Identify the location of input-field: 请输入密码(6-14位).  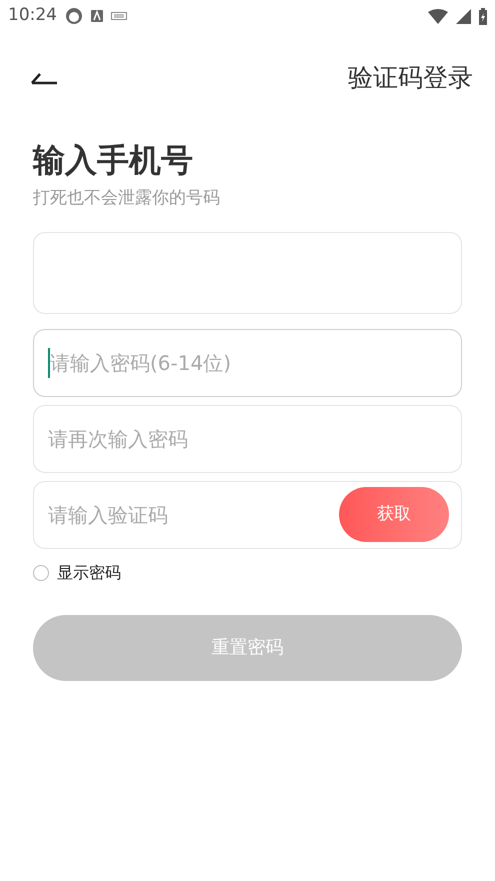
(247, 362).